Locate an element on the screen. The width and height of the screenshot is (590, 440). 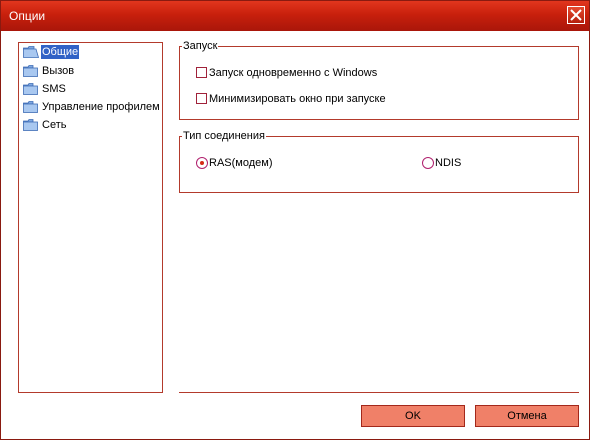
tree-item-label: Общие is located at coordinates (60, 52).